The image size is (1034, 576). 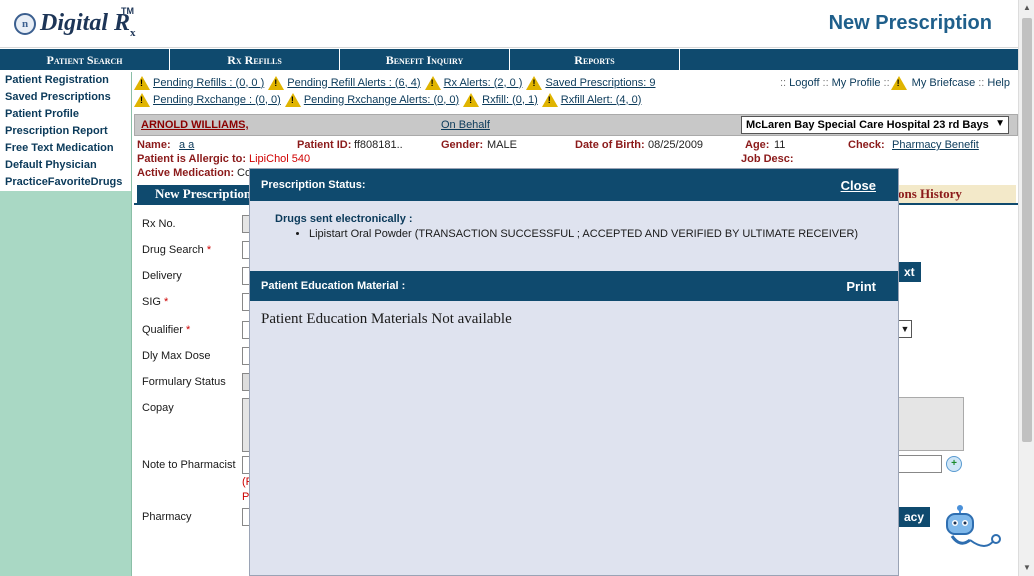 What do you see at coordinates (676, 145) in the screenshot?
I see `dob-value: 08/25/2009` at bounding box center [676, 145].